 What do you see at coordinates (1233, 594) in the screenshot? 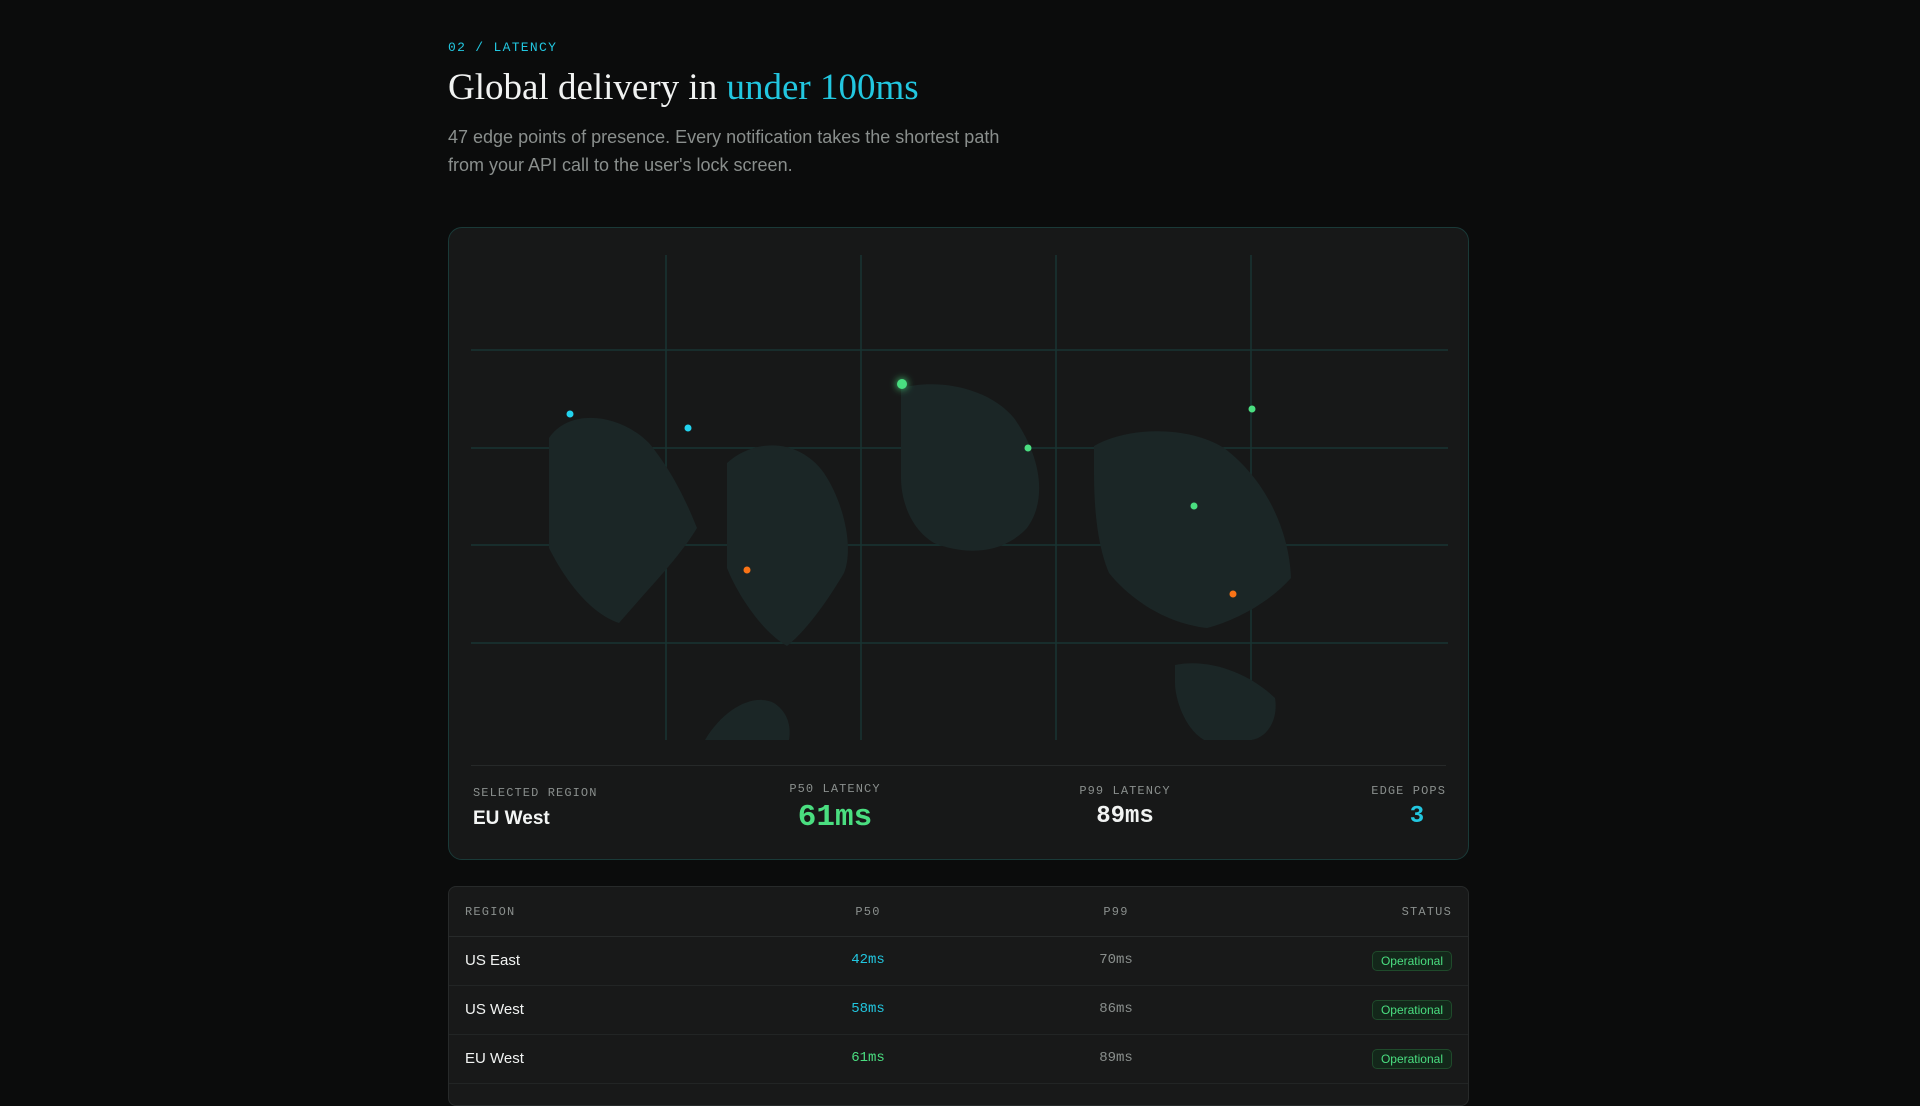
I see `pop-point-asia-pacific` at bounding box center [1233, 594].